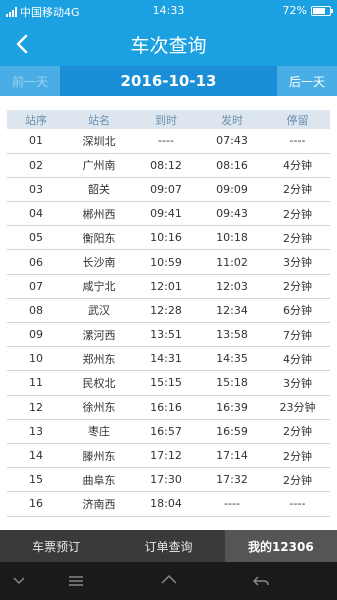  I want to click on table-row: 16 济南西 18:04 ---- ----, so click(168, 504).